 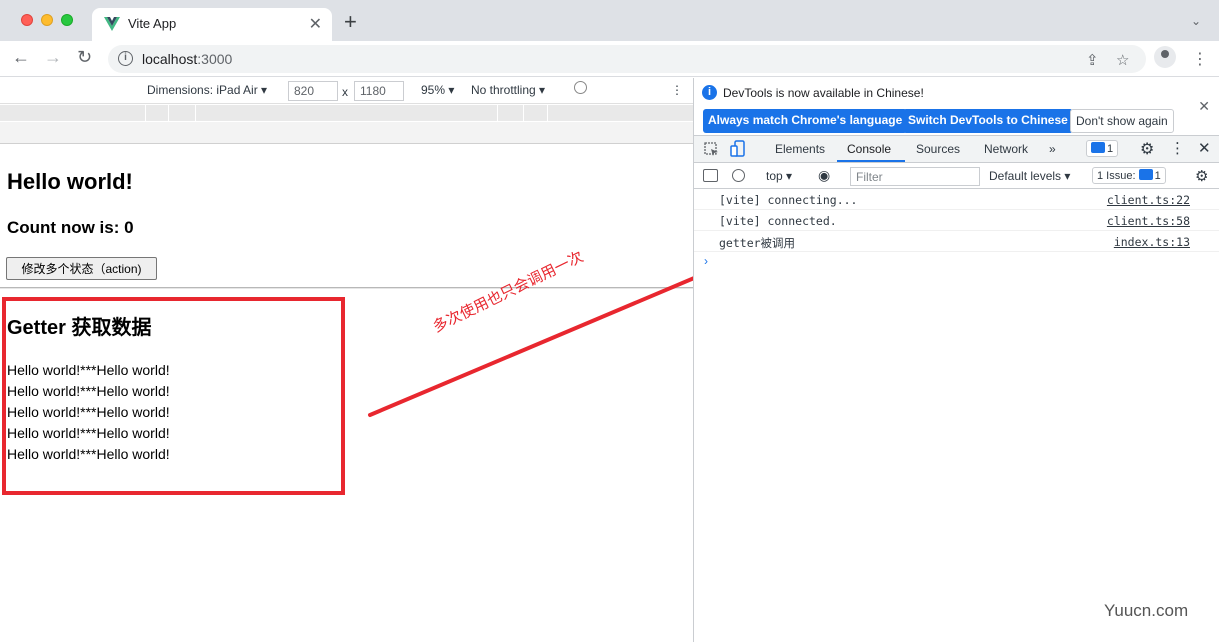 I want to click on forward-arrow-icon: →, so click(x=53, y=57).